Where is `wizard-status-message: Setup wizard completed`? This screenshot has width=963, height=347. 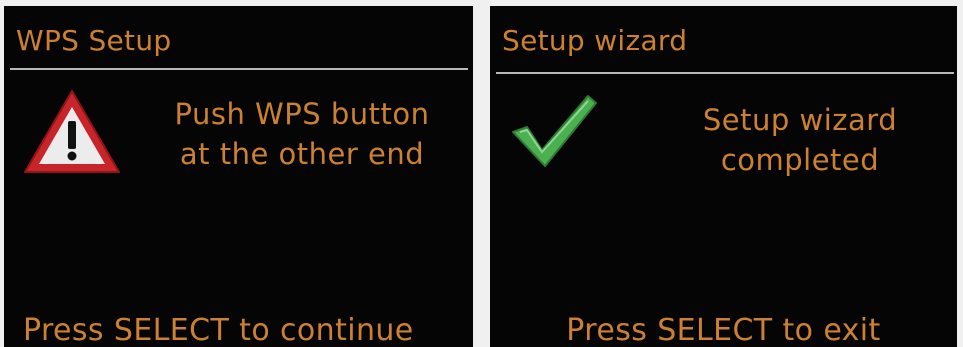
wizard-status-message: Setup wizard completed is located at coordinates (800, 140).